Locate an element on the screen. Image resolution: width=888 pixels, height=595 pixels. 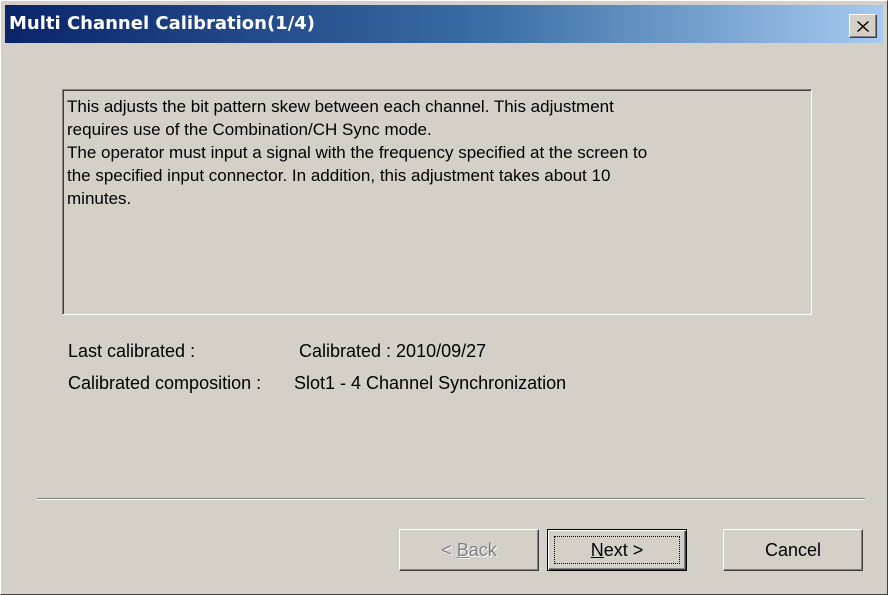
next-button: Next > is located at coordinates (617, 550).